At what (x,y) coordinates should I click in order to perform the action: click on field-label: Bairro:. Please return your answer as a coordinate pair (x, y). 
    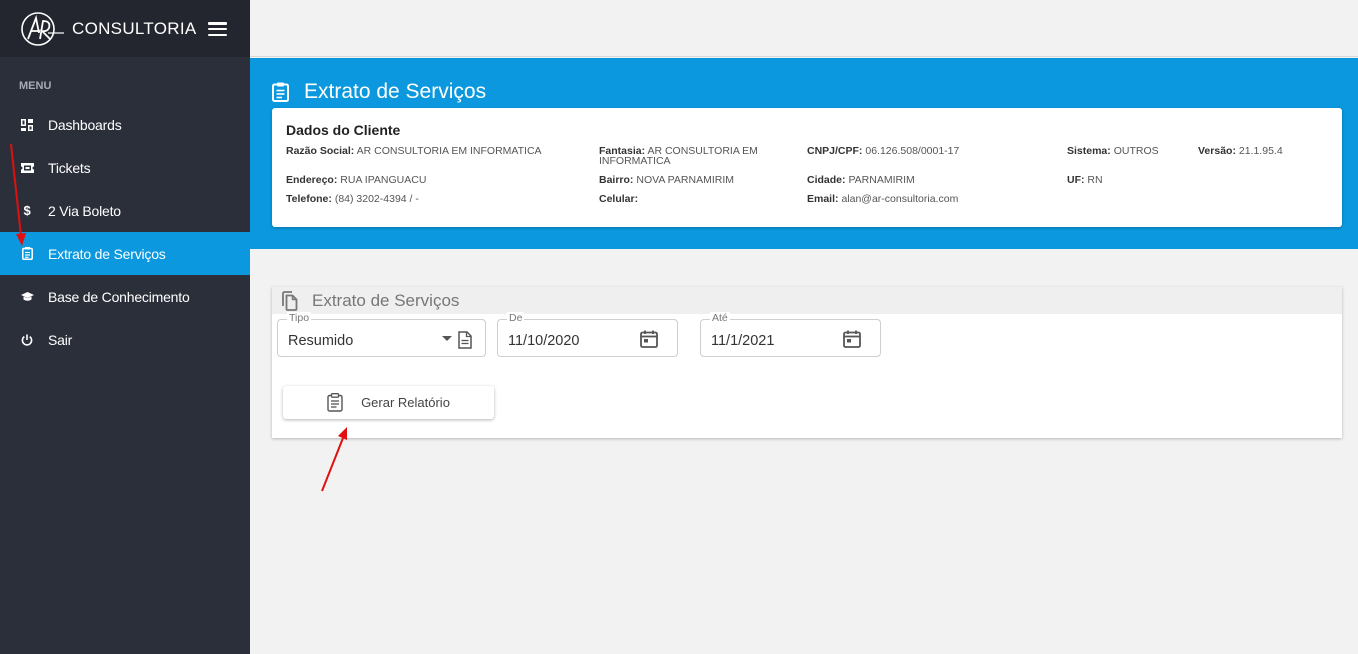
    Looking at the image, I should click on (616, 180).